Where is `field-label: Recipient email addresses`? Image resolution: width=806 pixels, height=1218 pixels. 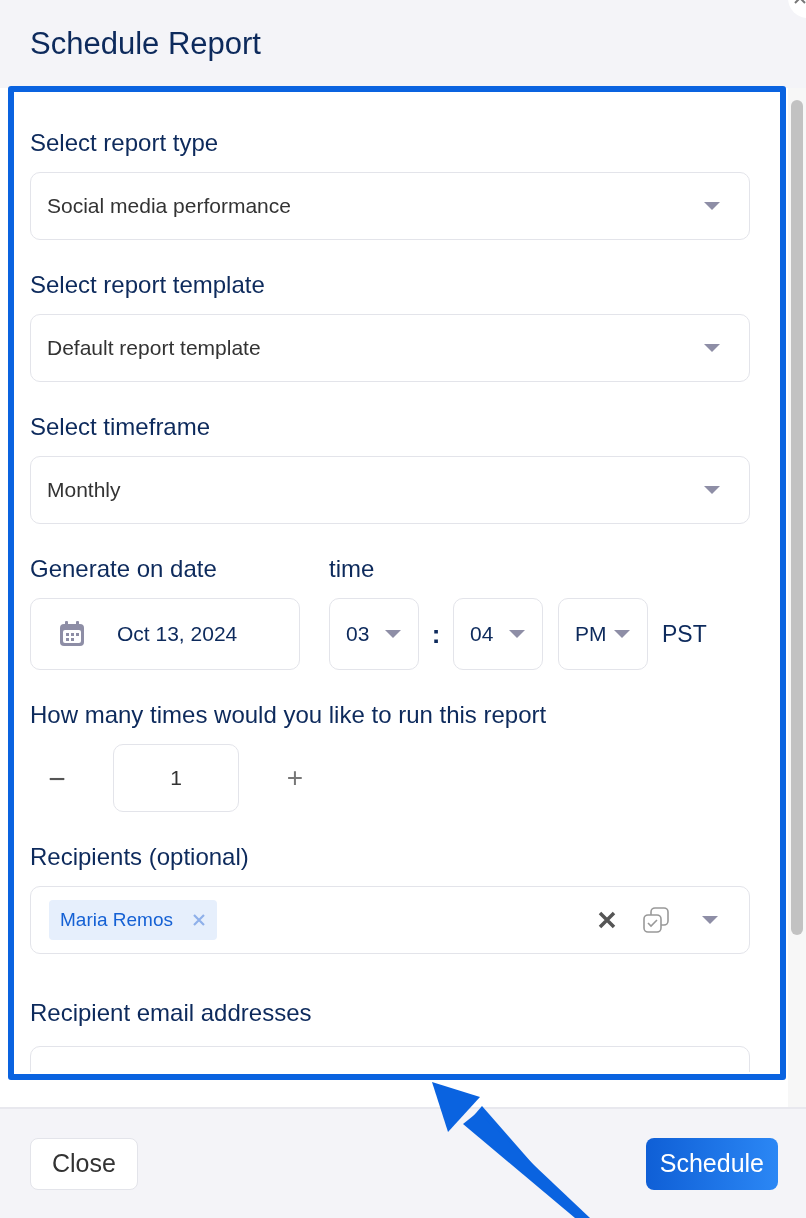 field-label: Recipient email addresses is located at coordinates (171, 1013).